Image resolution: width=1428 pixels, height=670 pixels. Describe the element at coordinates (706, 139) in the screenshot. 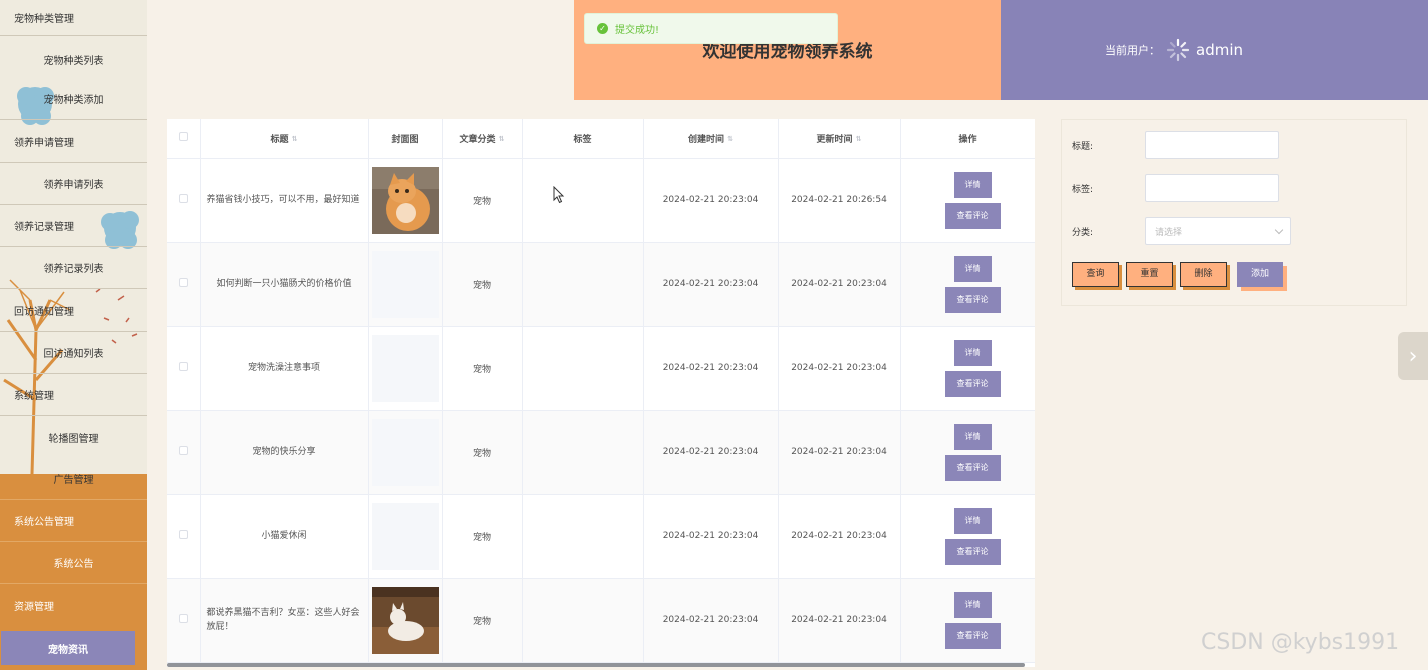

I see `column-header-label: 创建时间` at that location.